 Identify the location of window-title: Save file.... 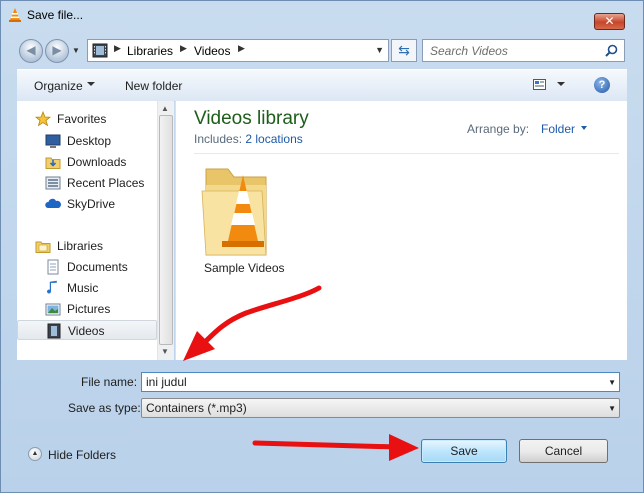
(55, 15).